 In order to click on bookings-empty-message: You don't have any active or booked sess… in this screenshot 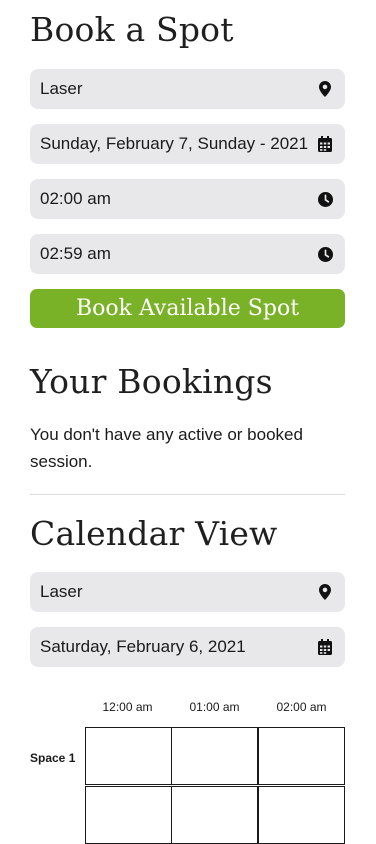, I will do `click(166, 448)`.